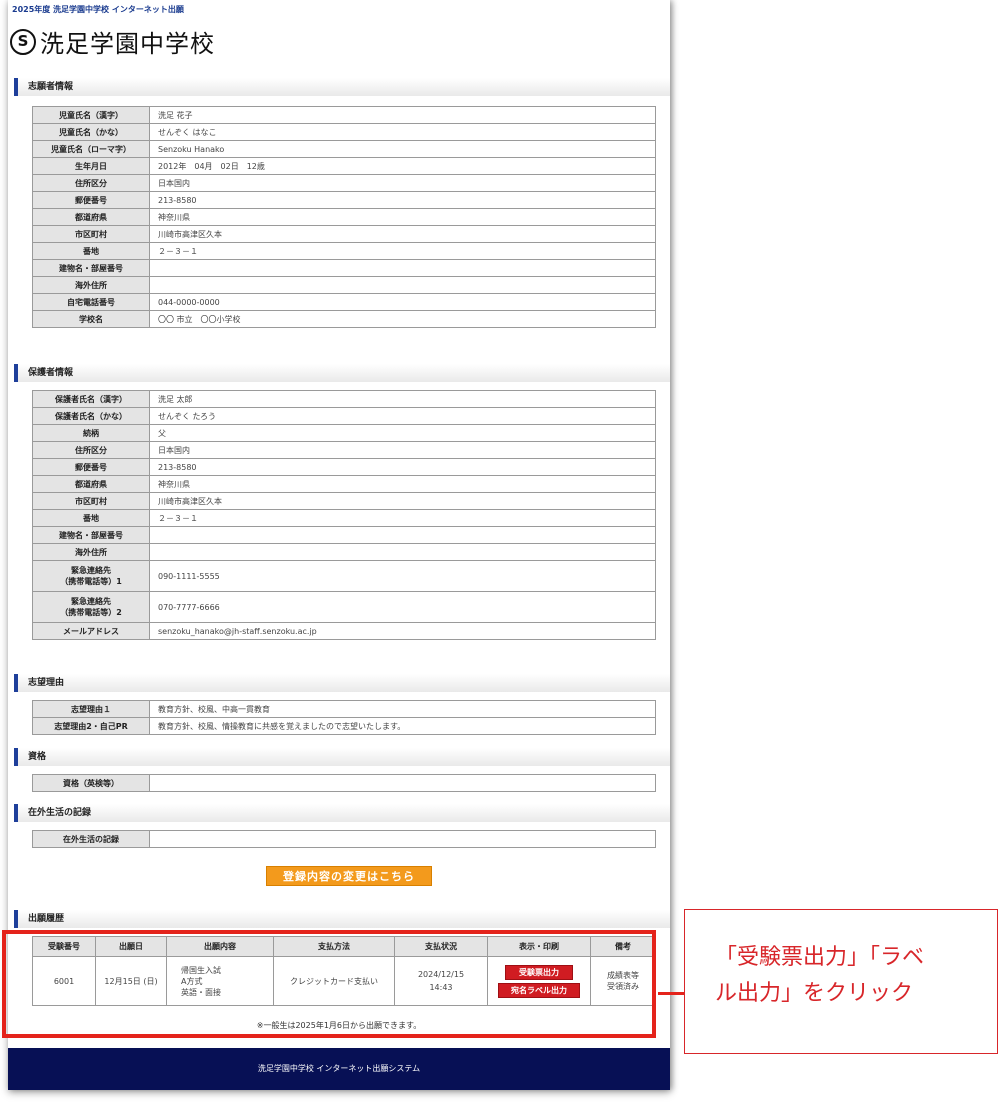 This screenshot has height=1110, width=1000. What do you see at coordinates (98, 9) in the screenshot?
I see `page-subtitle: 2025年度 洗足学園中学校 インターネット出願` at bounding box center [98, 9].